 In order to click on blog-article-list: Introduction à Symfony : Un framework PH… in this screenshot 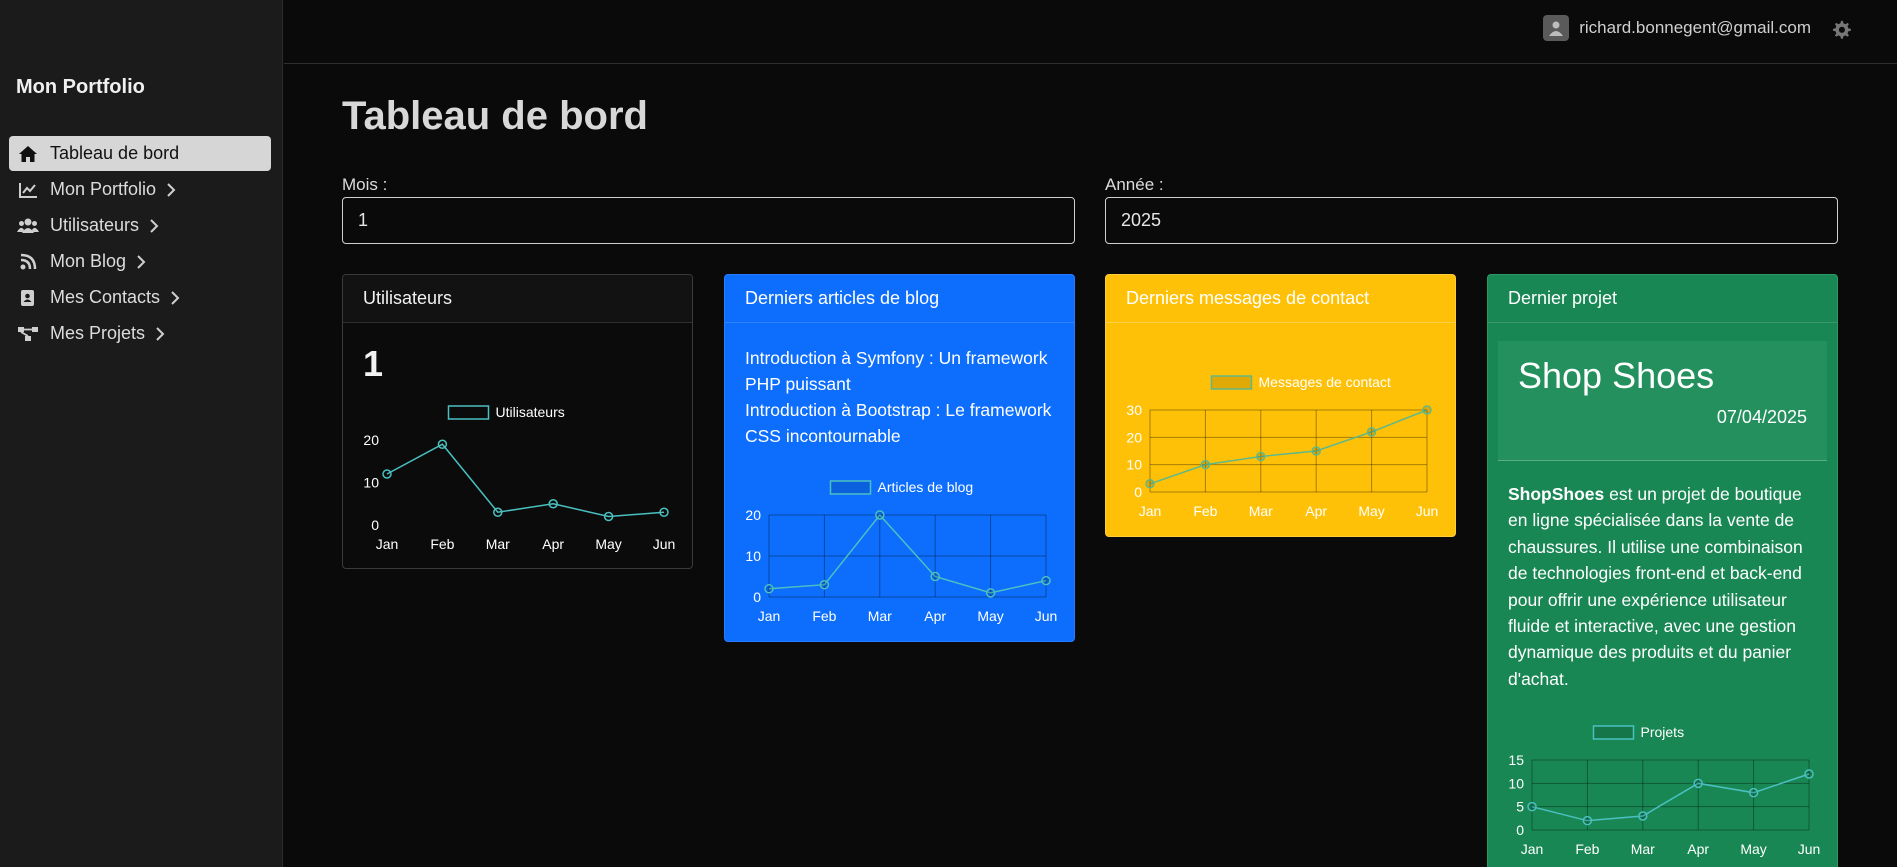, I will do `click(899, 397)`.